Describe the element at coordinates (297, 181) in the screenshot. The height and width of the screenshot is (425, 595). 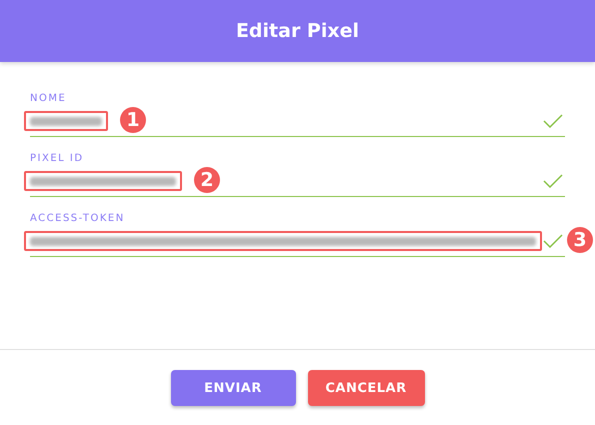
I see `input-field: 2` at that location.